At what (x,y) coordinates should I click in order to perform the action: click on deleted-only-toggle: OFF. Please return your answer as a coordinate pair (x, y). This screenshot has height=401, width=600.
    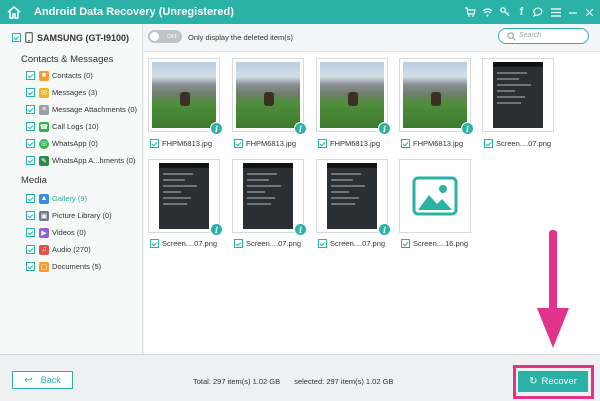
    Looking at the image, I should click on (165, 36).